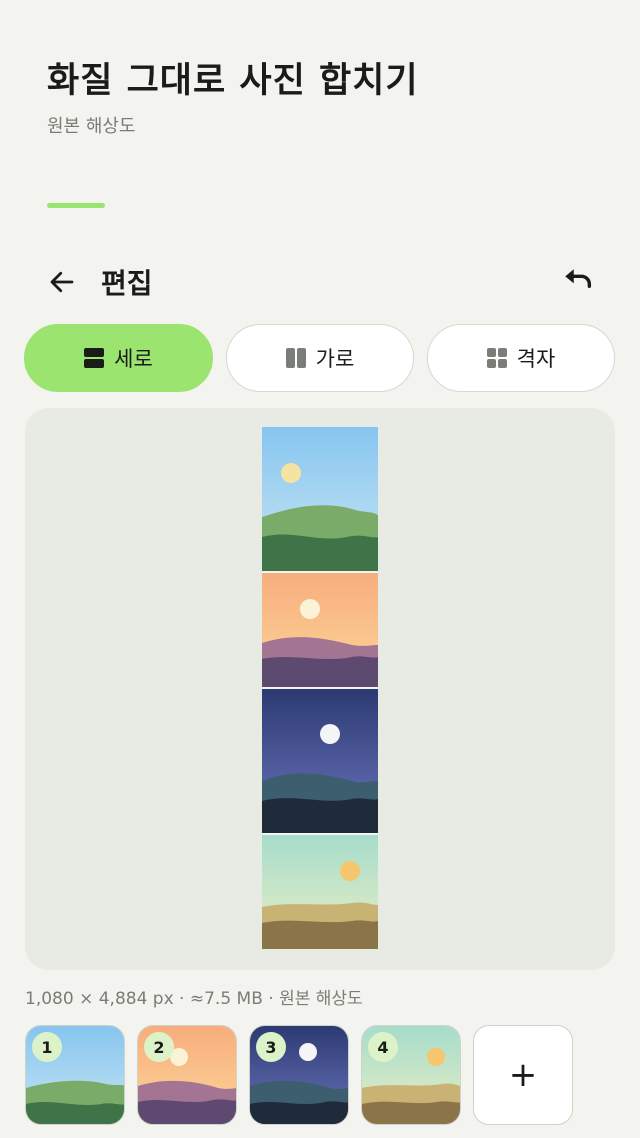 The height and width of the screenshot is (1138, 640). Describe the element at coordinates (536, 359) in the screenshot. I see `layout-grid-label: 격자` at that location.